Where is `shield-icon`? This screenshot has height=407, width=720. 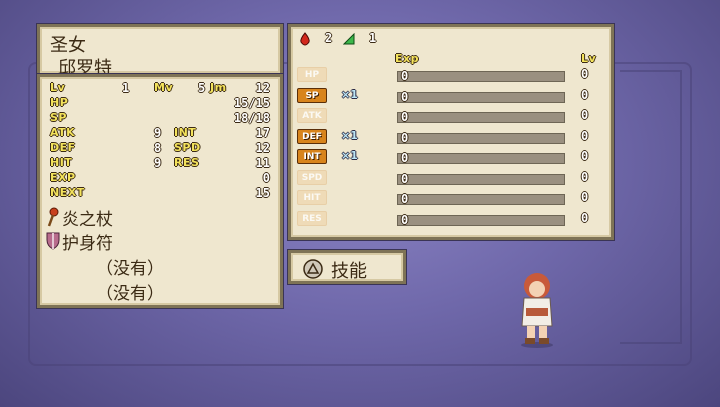 shield-icon is located at coordinates (53, 241).